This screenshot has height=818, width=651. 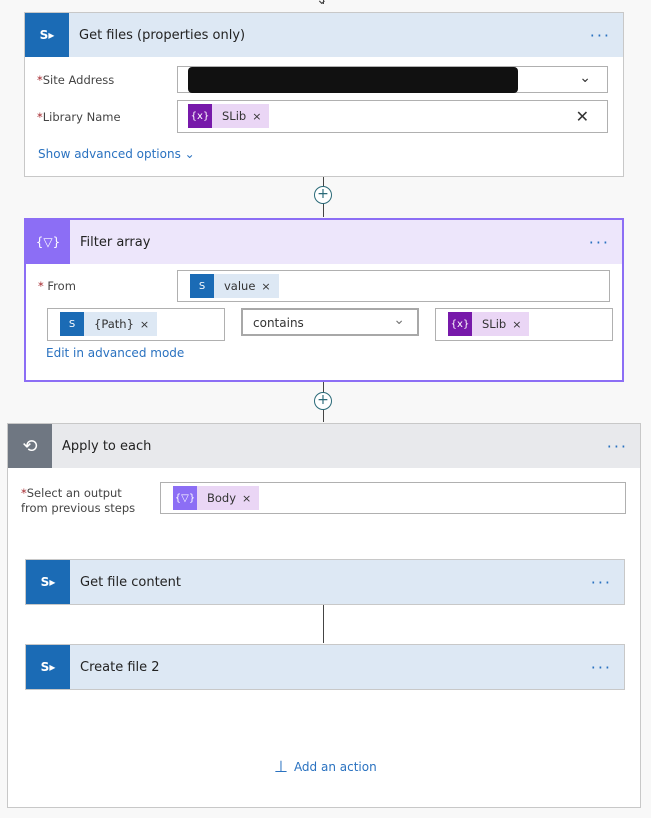 I want to click on create-file-card: S ▸ Create file 2 ···, so click(x=325, y=667).